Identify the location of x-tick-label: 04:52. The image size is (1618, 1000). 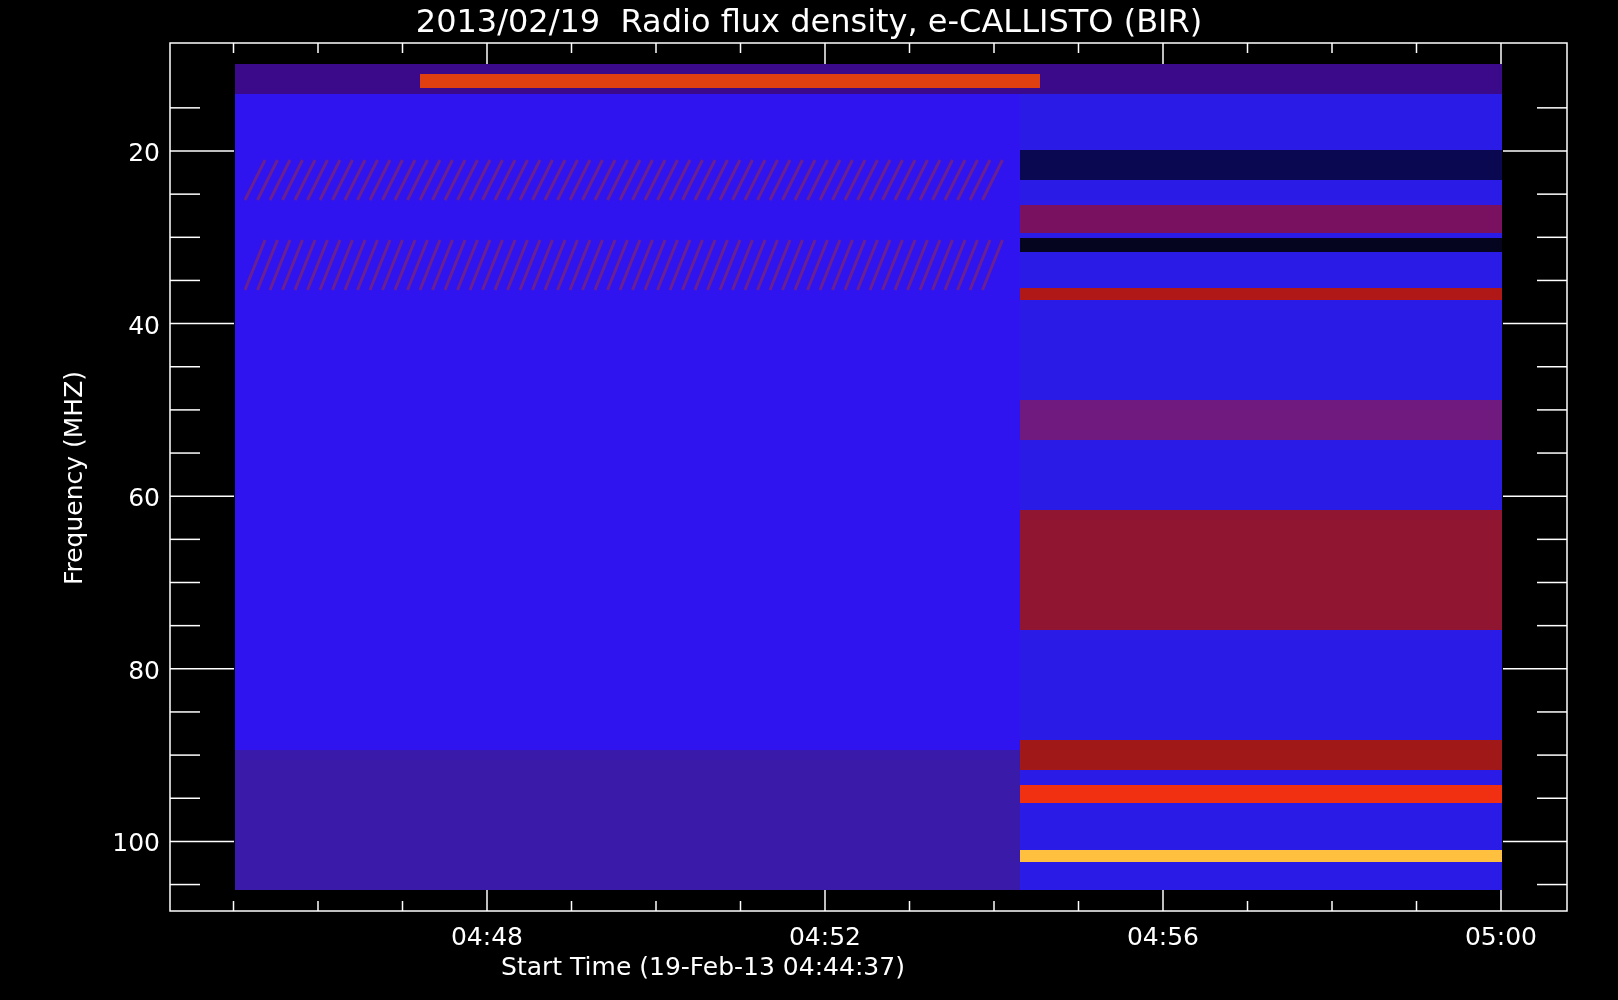
(825, 936).